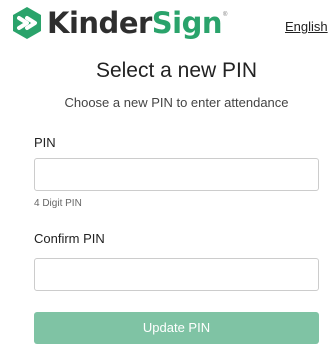  I want to click on page-title: Select a new PIN, so click(176, 70).